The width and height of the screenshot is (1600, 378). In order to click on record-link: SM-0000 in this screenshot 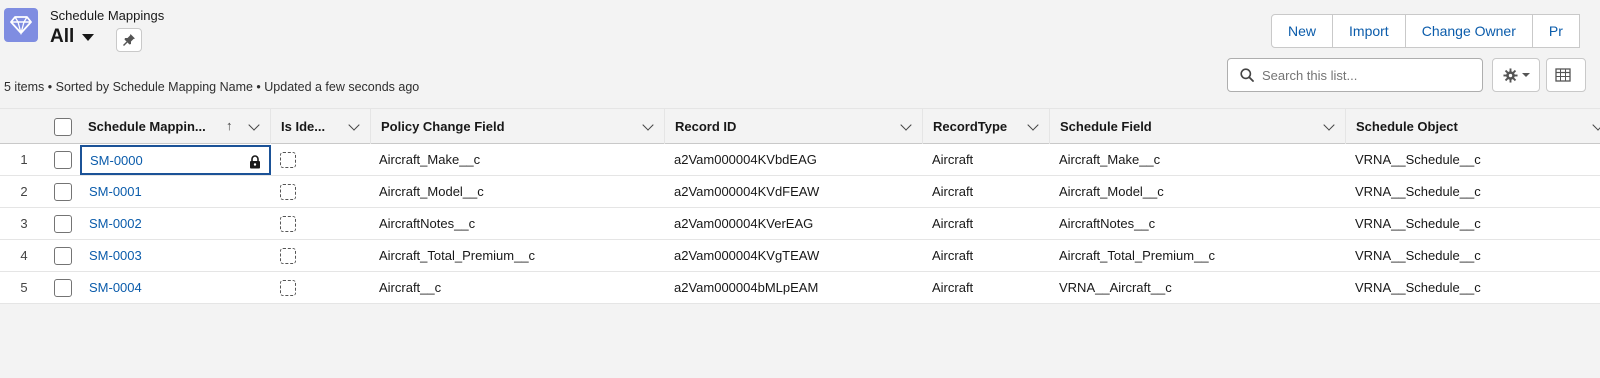, I will do `click(116, 160)`.